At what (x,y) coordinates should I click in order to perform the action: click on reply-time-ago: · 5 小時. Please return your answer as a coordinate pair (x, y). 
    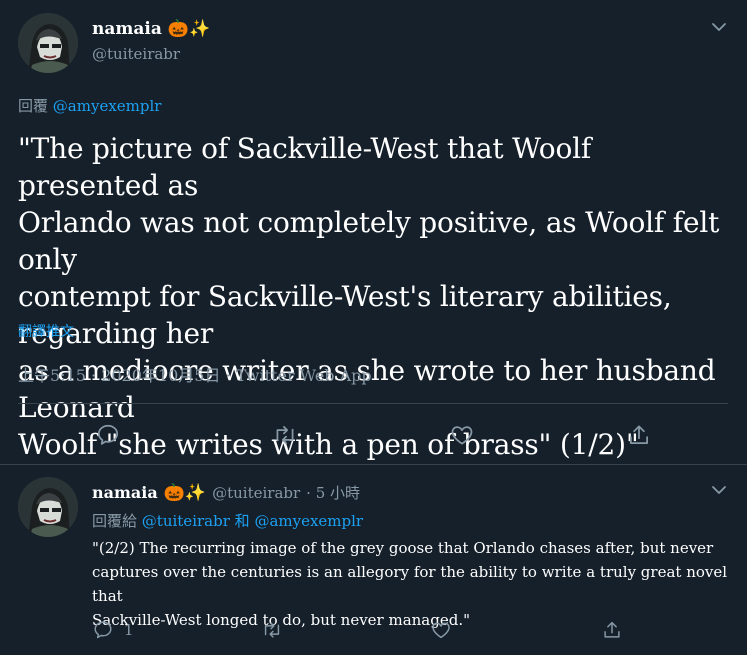
    Looking at the image, I should click on (333, 492).